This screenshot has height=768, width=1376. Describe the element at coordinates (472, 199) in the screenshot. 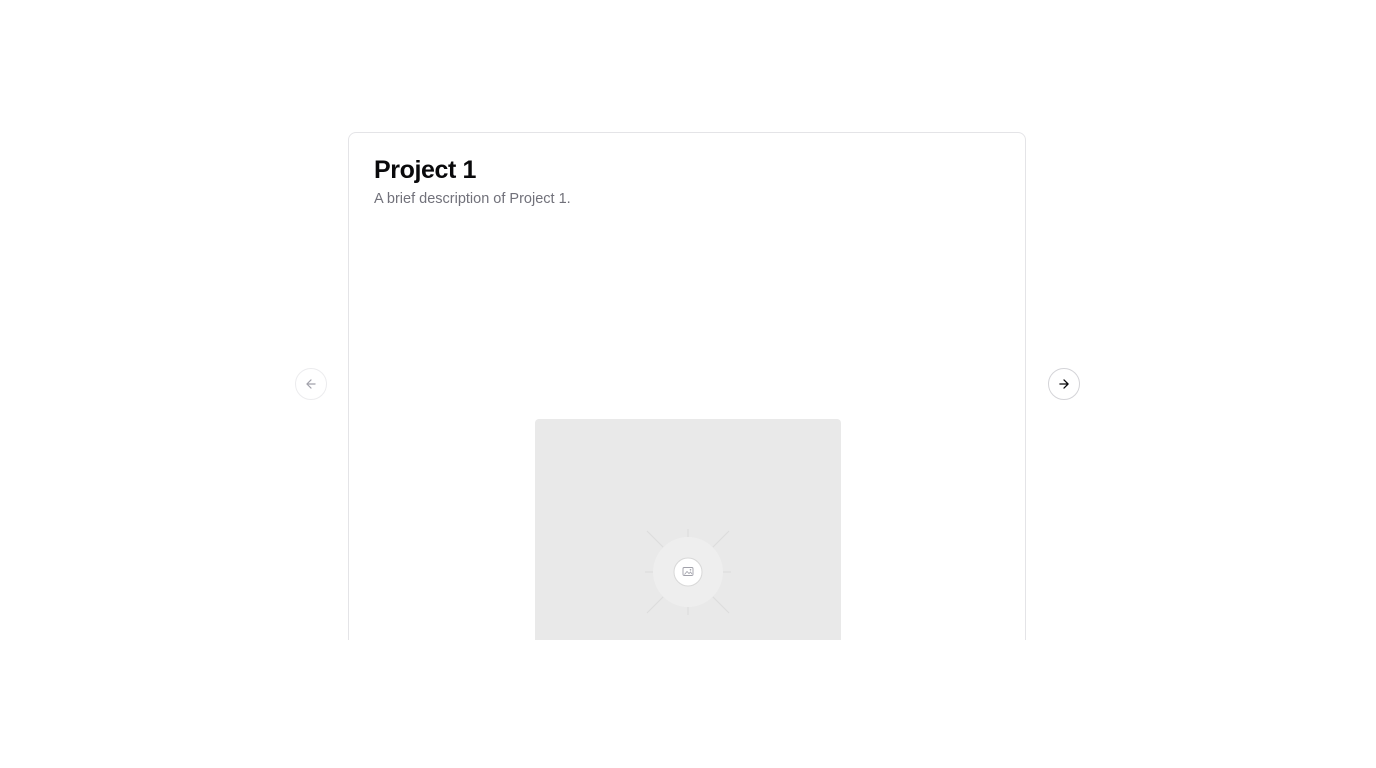

I see `card-description: A brief description of Project 1.` at that location.